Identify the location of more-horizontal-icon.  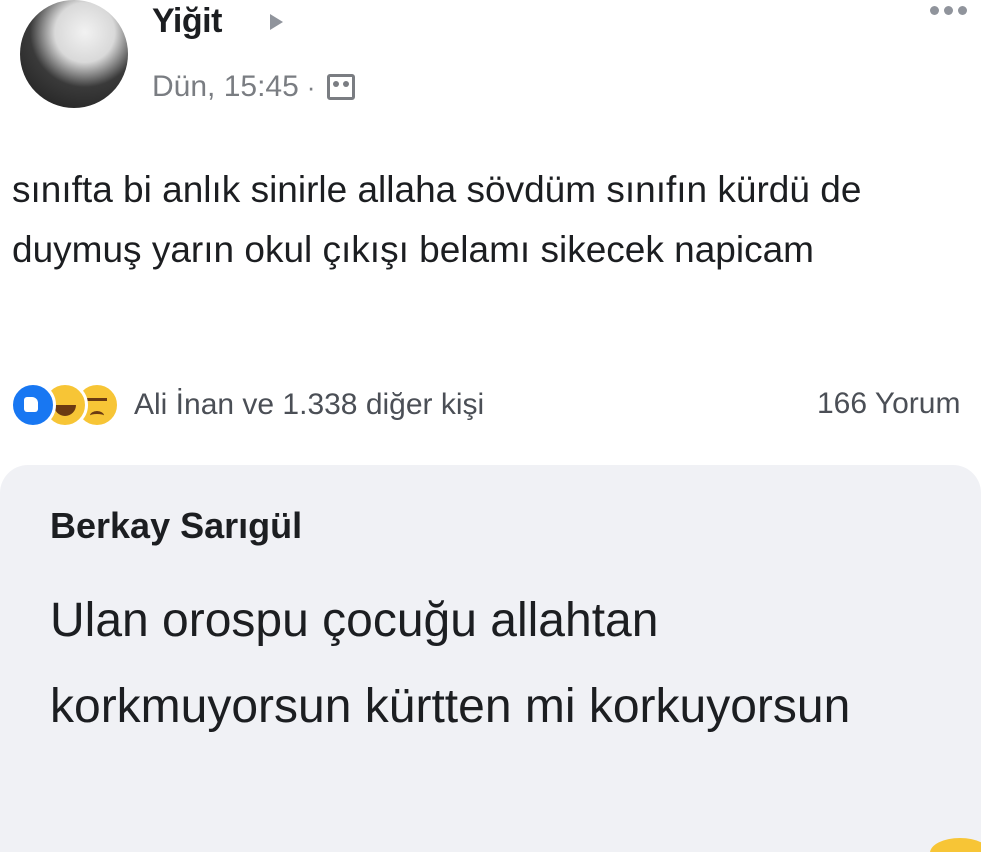
(948, 10).